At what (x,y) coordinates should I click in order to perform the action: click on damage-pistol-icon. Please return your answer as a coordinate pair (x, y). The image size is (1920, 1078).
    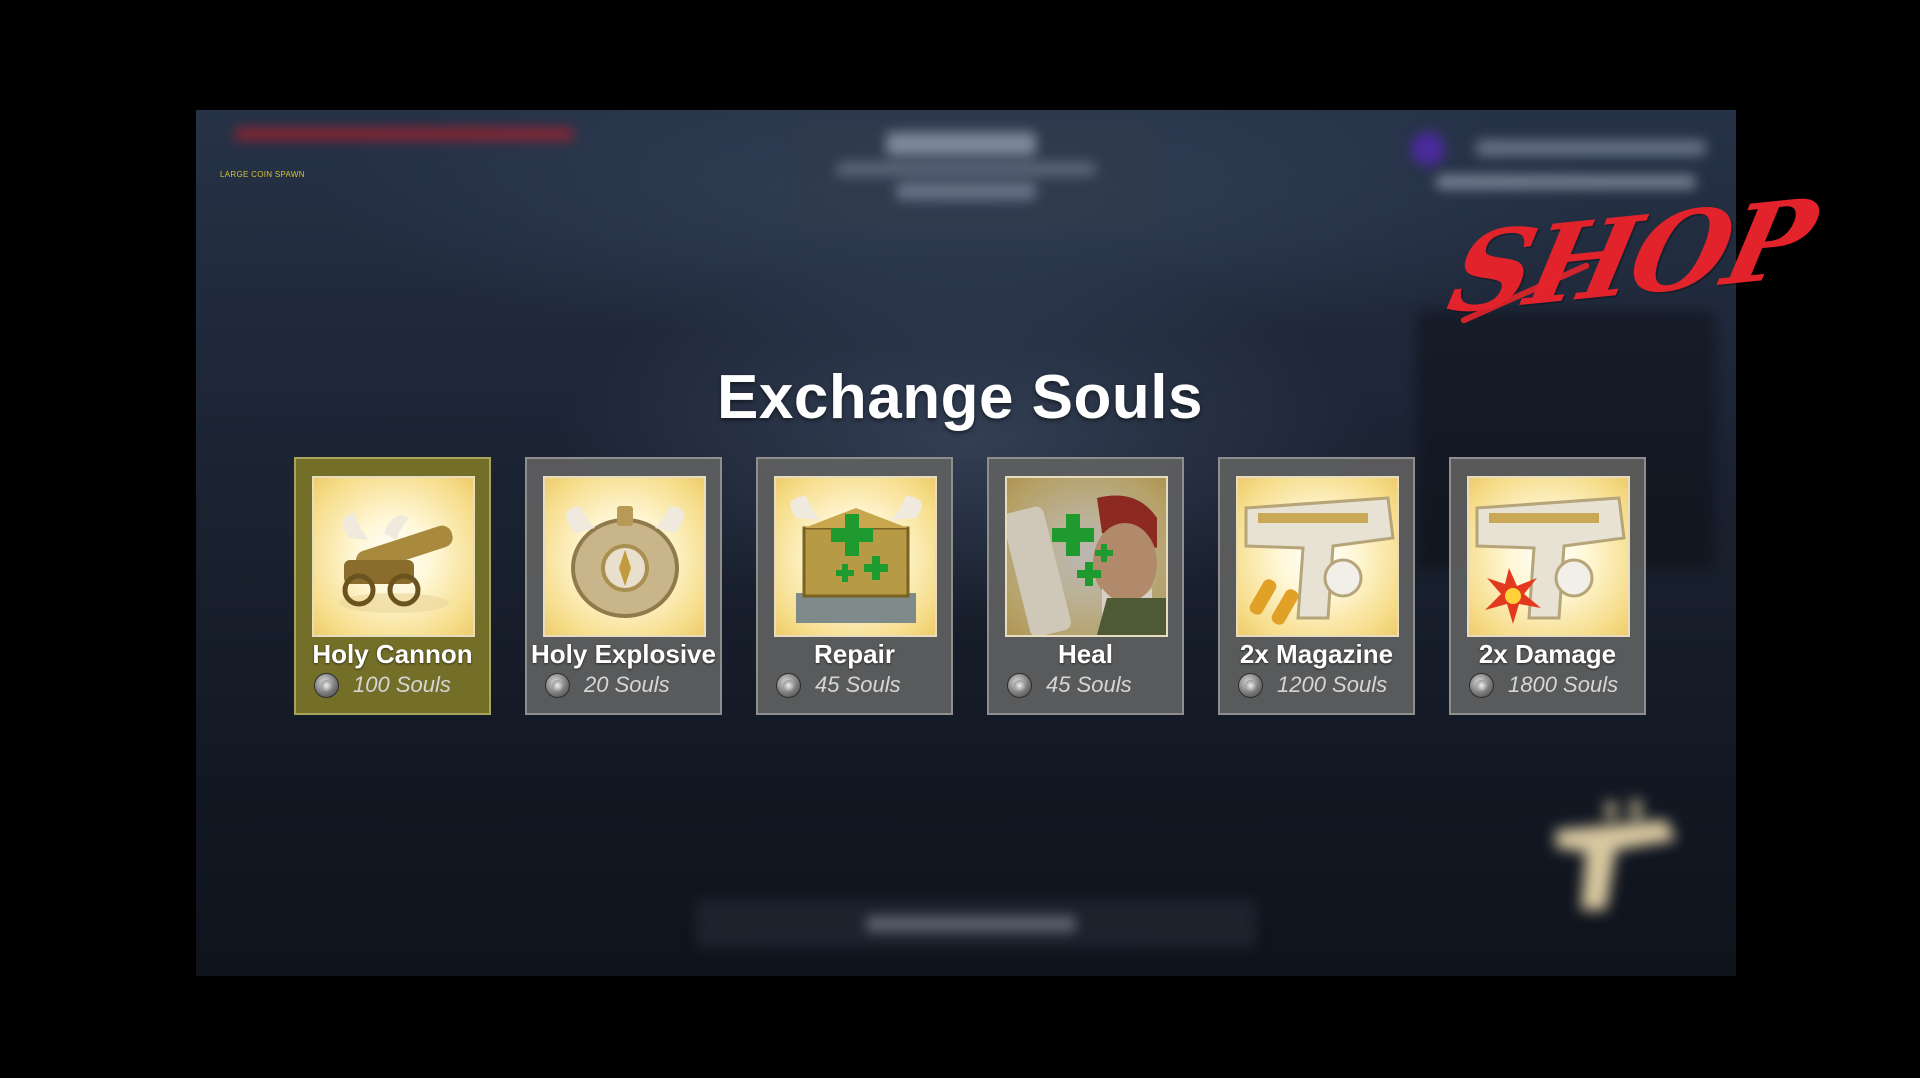
    Looking at the image, I should click on (1548, 556).